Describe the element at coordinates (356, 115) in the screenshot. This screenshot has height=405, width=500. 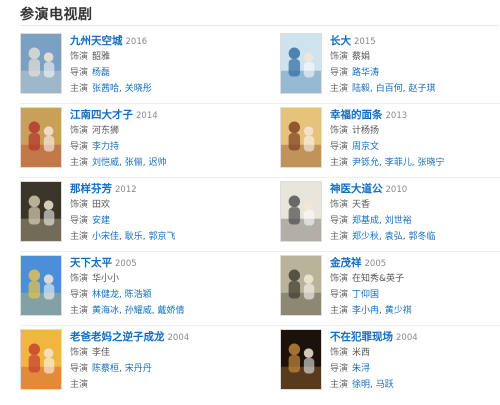
I see `drama-title-link: 幸福的面条` at that location.